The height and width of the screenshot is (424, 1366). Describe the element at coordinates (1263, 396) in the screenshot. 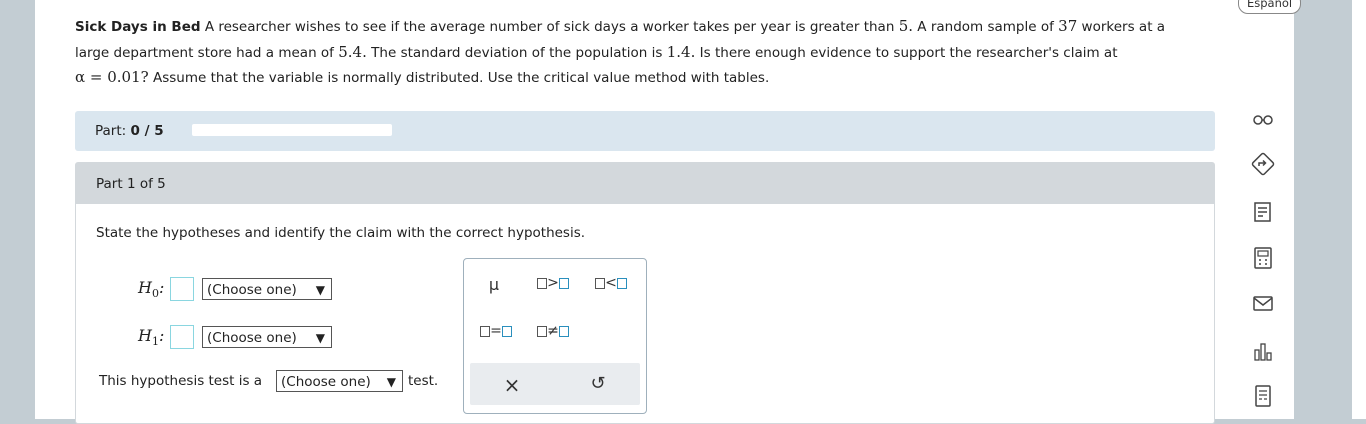

I see `data-table-icon` at that location.